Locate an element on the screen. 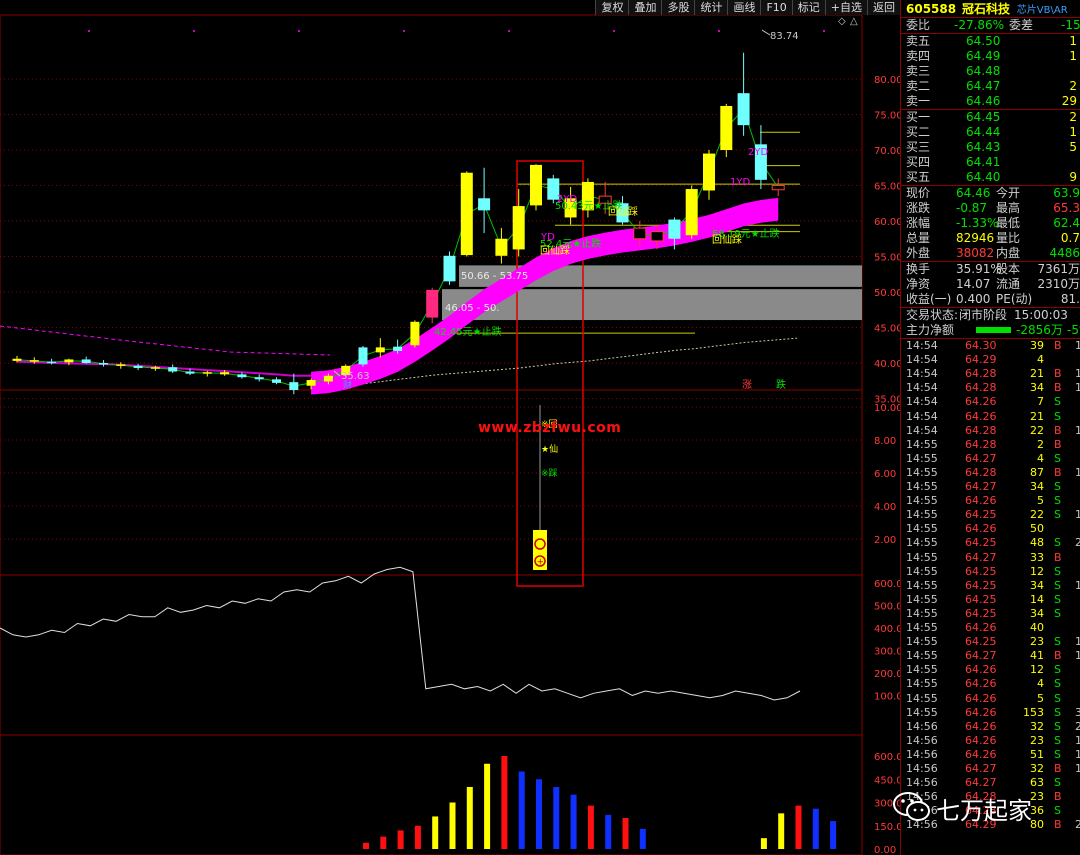 The width and height of the screenshot is (1080, 855). toolbar-button-2: 多股 is located at coordinates (678, 7).